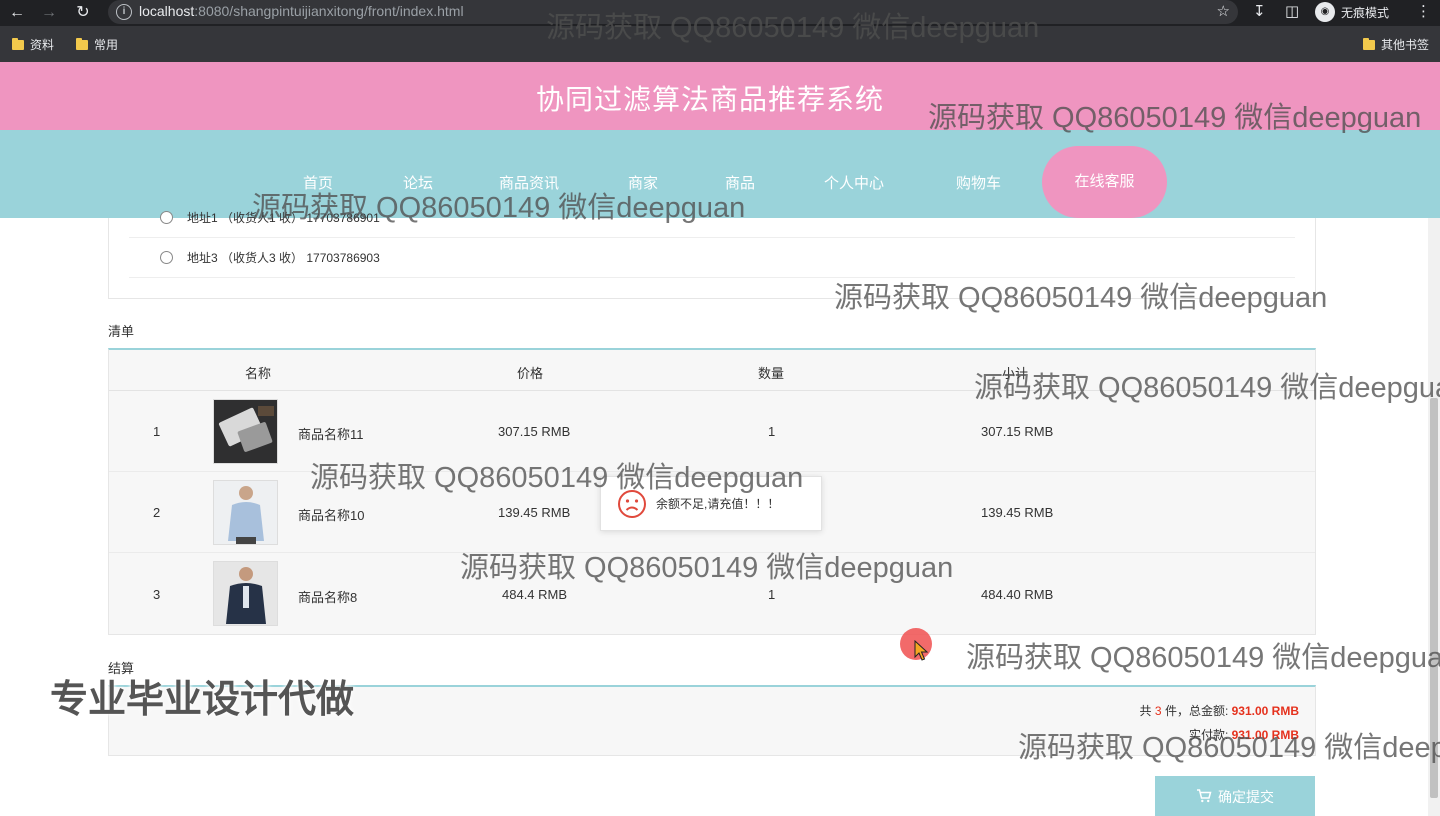 The image size is (1440, 816). Describe the element at coordinates (17, 13) in the screenshot. I see `back-icon: ←` at that location.